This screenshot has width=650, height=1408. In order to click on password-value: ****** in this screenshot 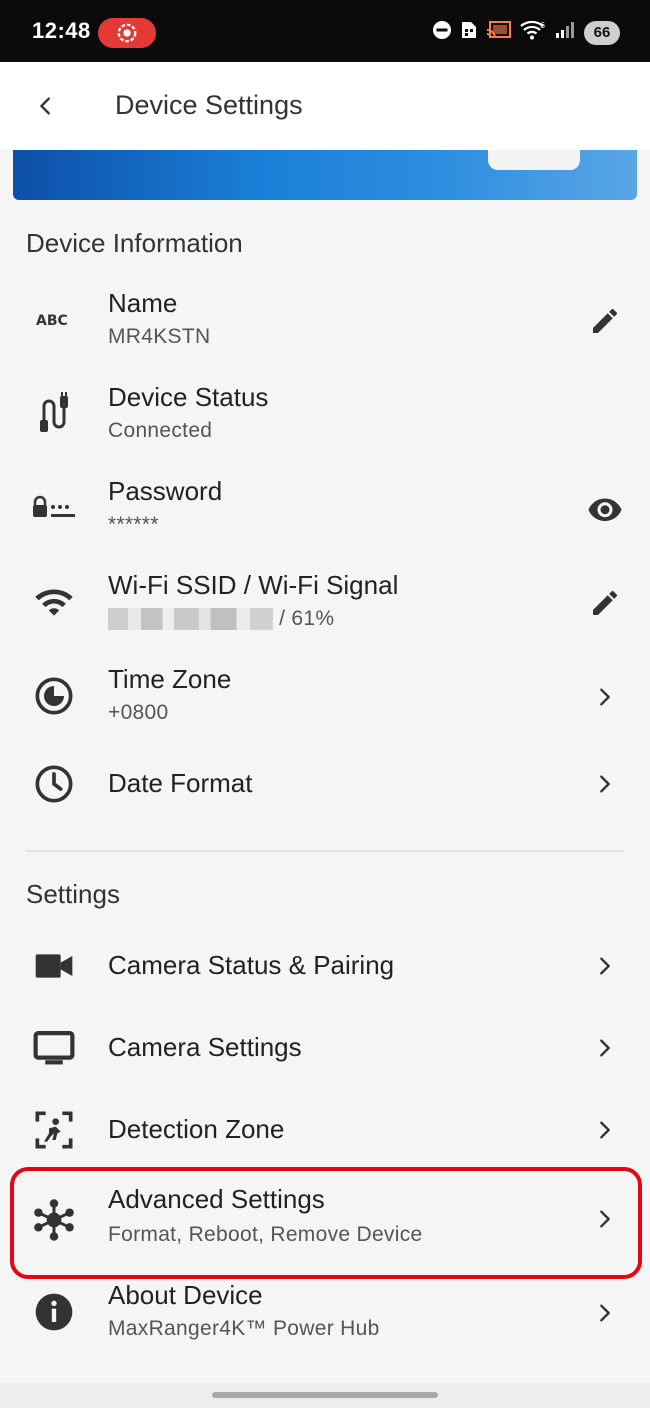, I will do `click(133, 524)`.